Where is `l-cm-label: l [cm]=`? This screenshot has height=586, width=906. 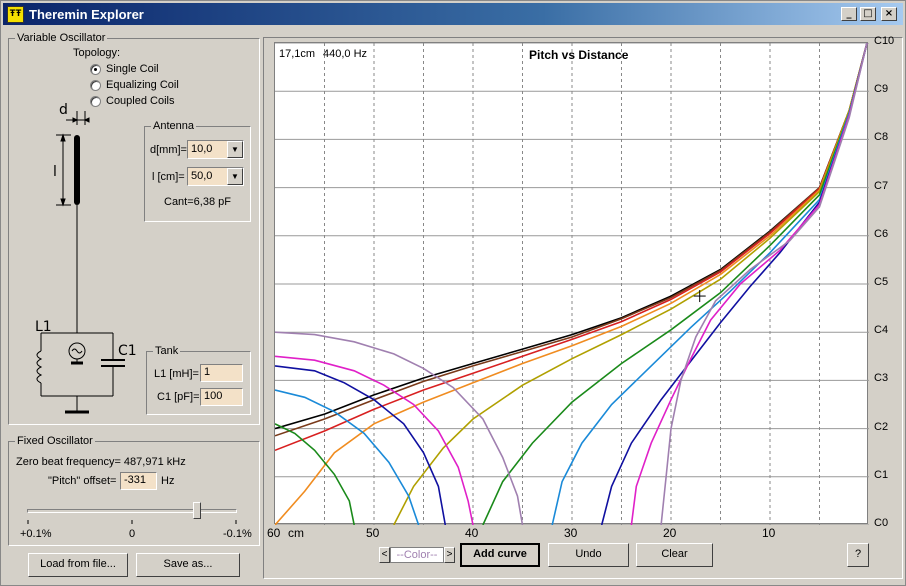 l-cm-label: l [cm]= is located at coordinates (168, 177).